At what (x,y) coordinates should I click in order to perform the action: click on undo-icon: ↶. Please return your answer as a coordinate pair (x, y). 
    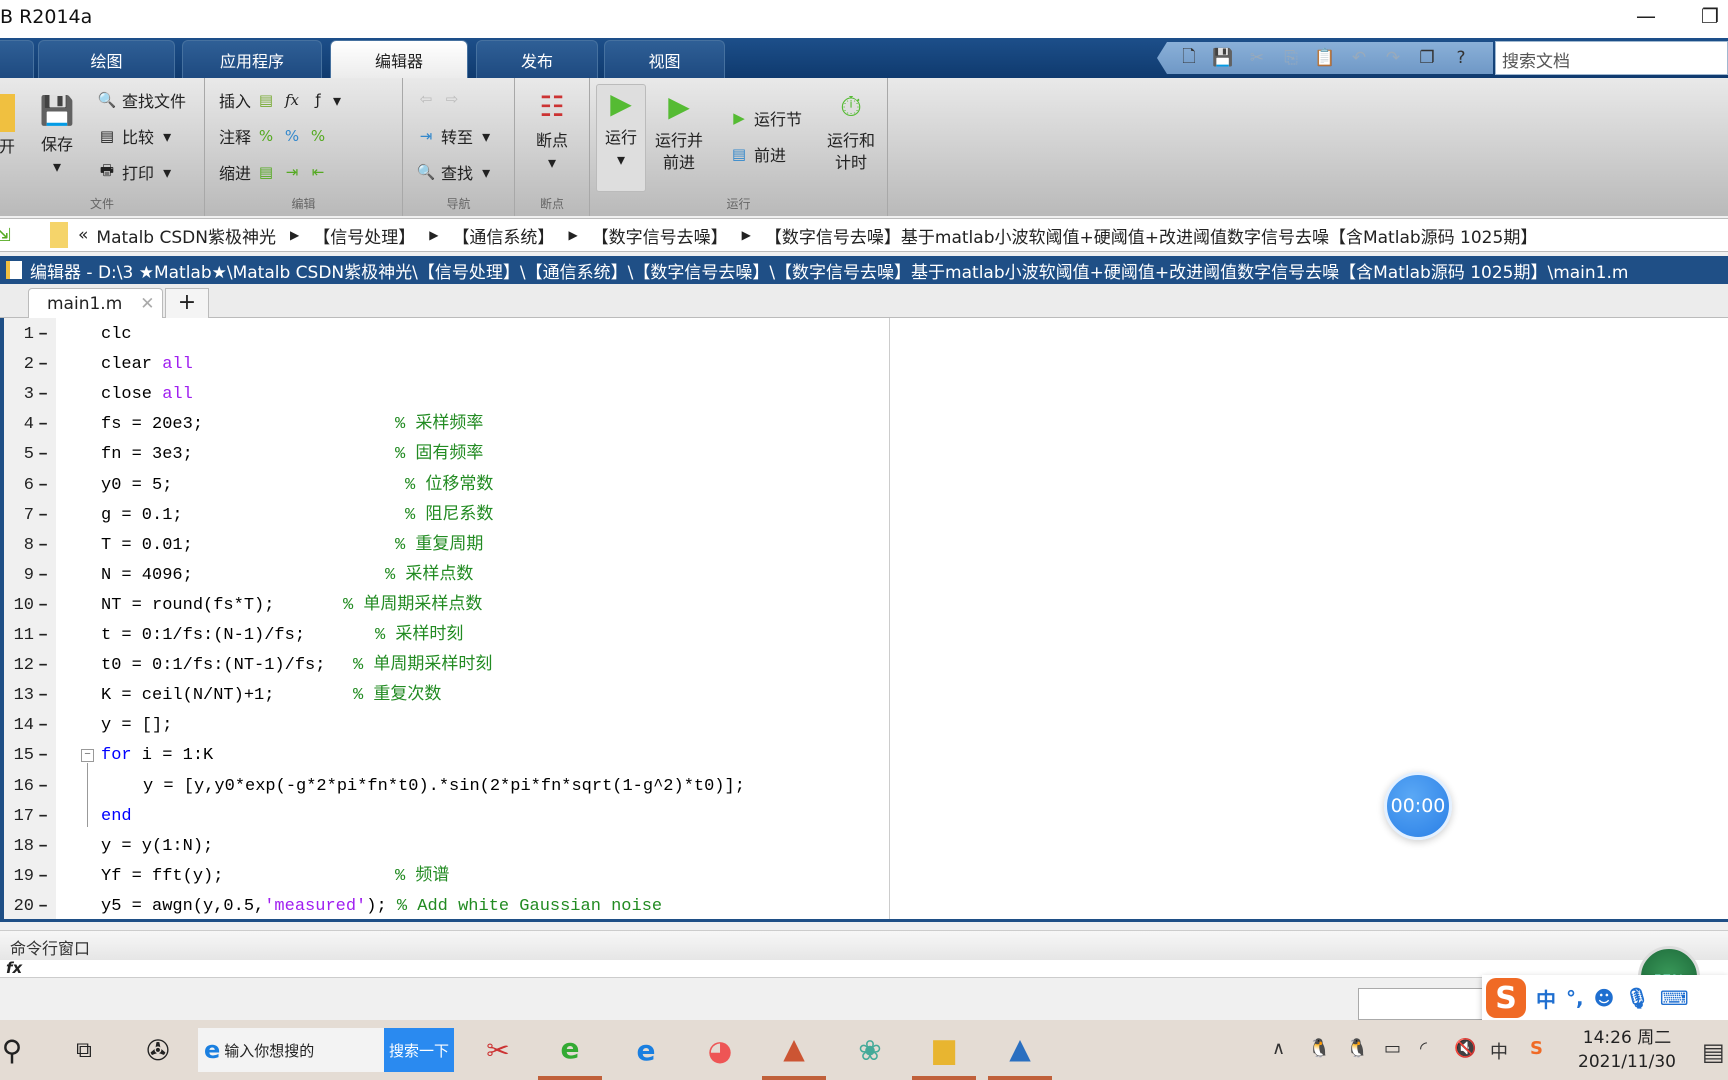
    Looking at the image, I should click on (1359, 58).